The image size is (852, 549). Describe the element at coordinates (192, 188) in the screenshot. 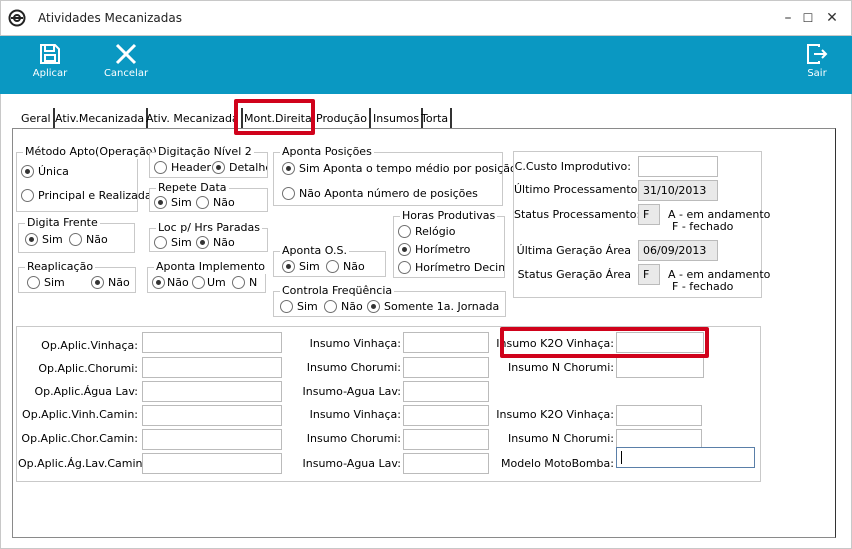

I see `group-title: Repete Data` at that location.